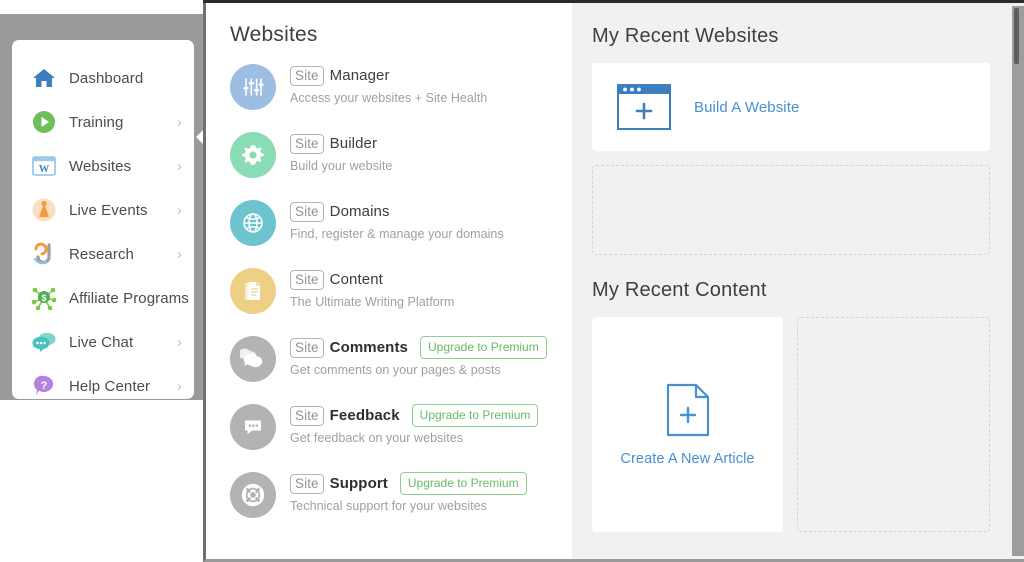 The width and height of the screenshot is (1024, 562). I want to click on service-title-line: Site Builder, so click(341, 143).